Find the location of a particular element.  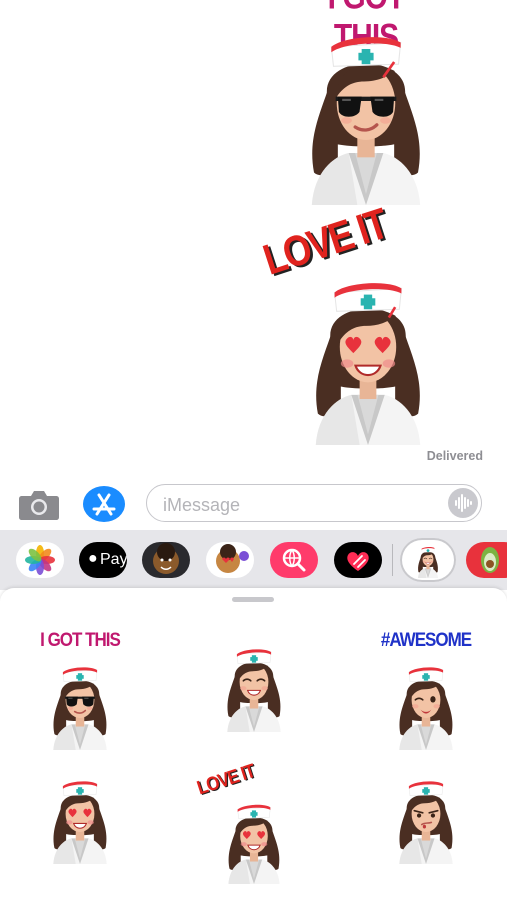

apple-pay-label: Pay is located at coordinates (113, 559).